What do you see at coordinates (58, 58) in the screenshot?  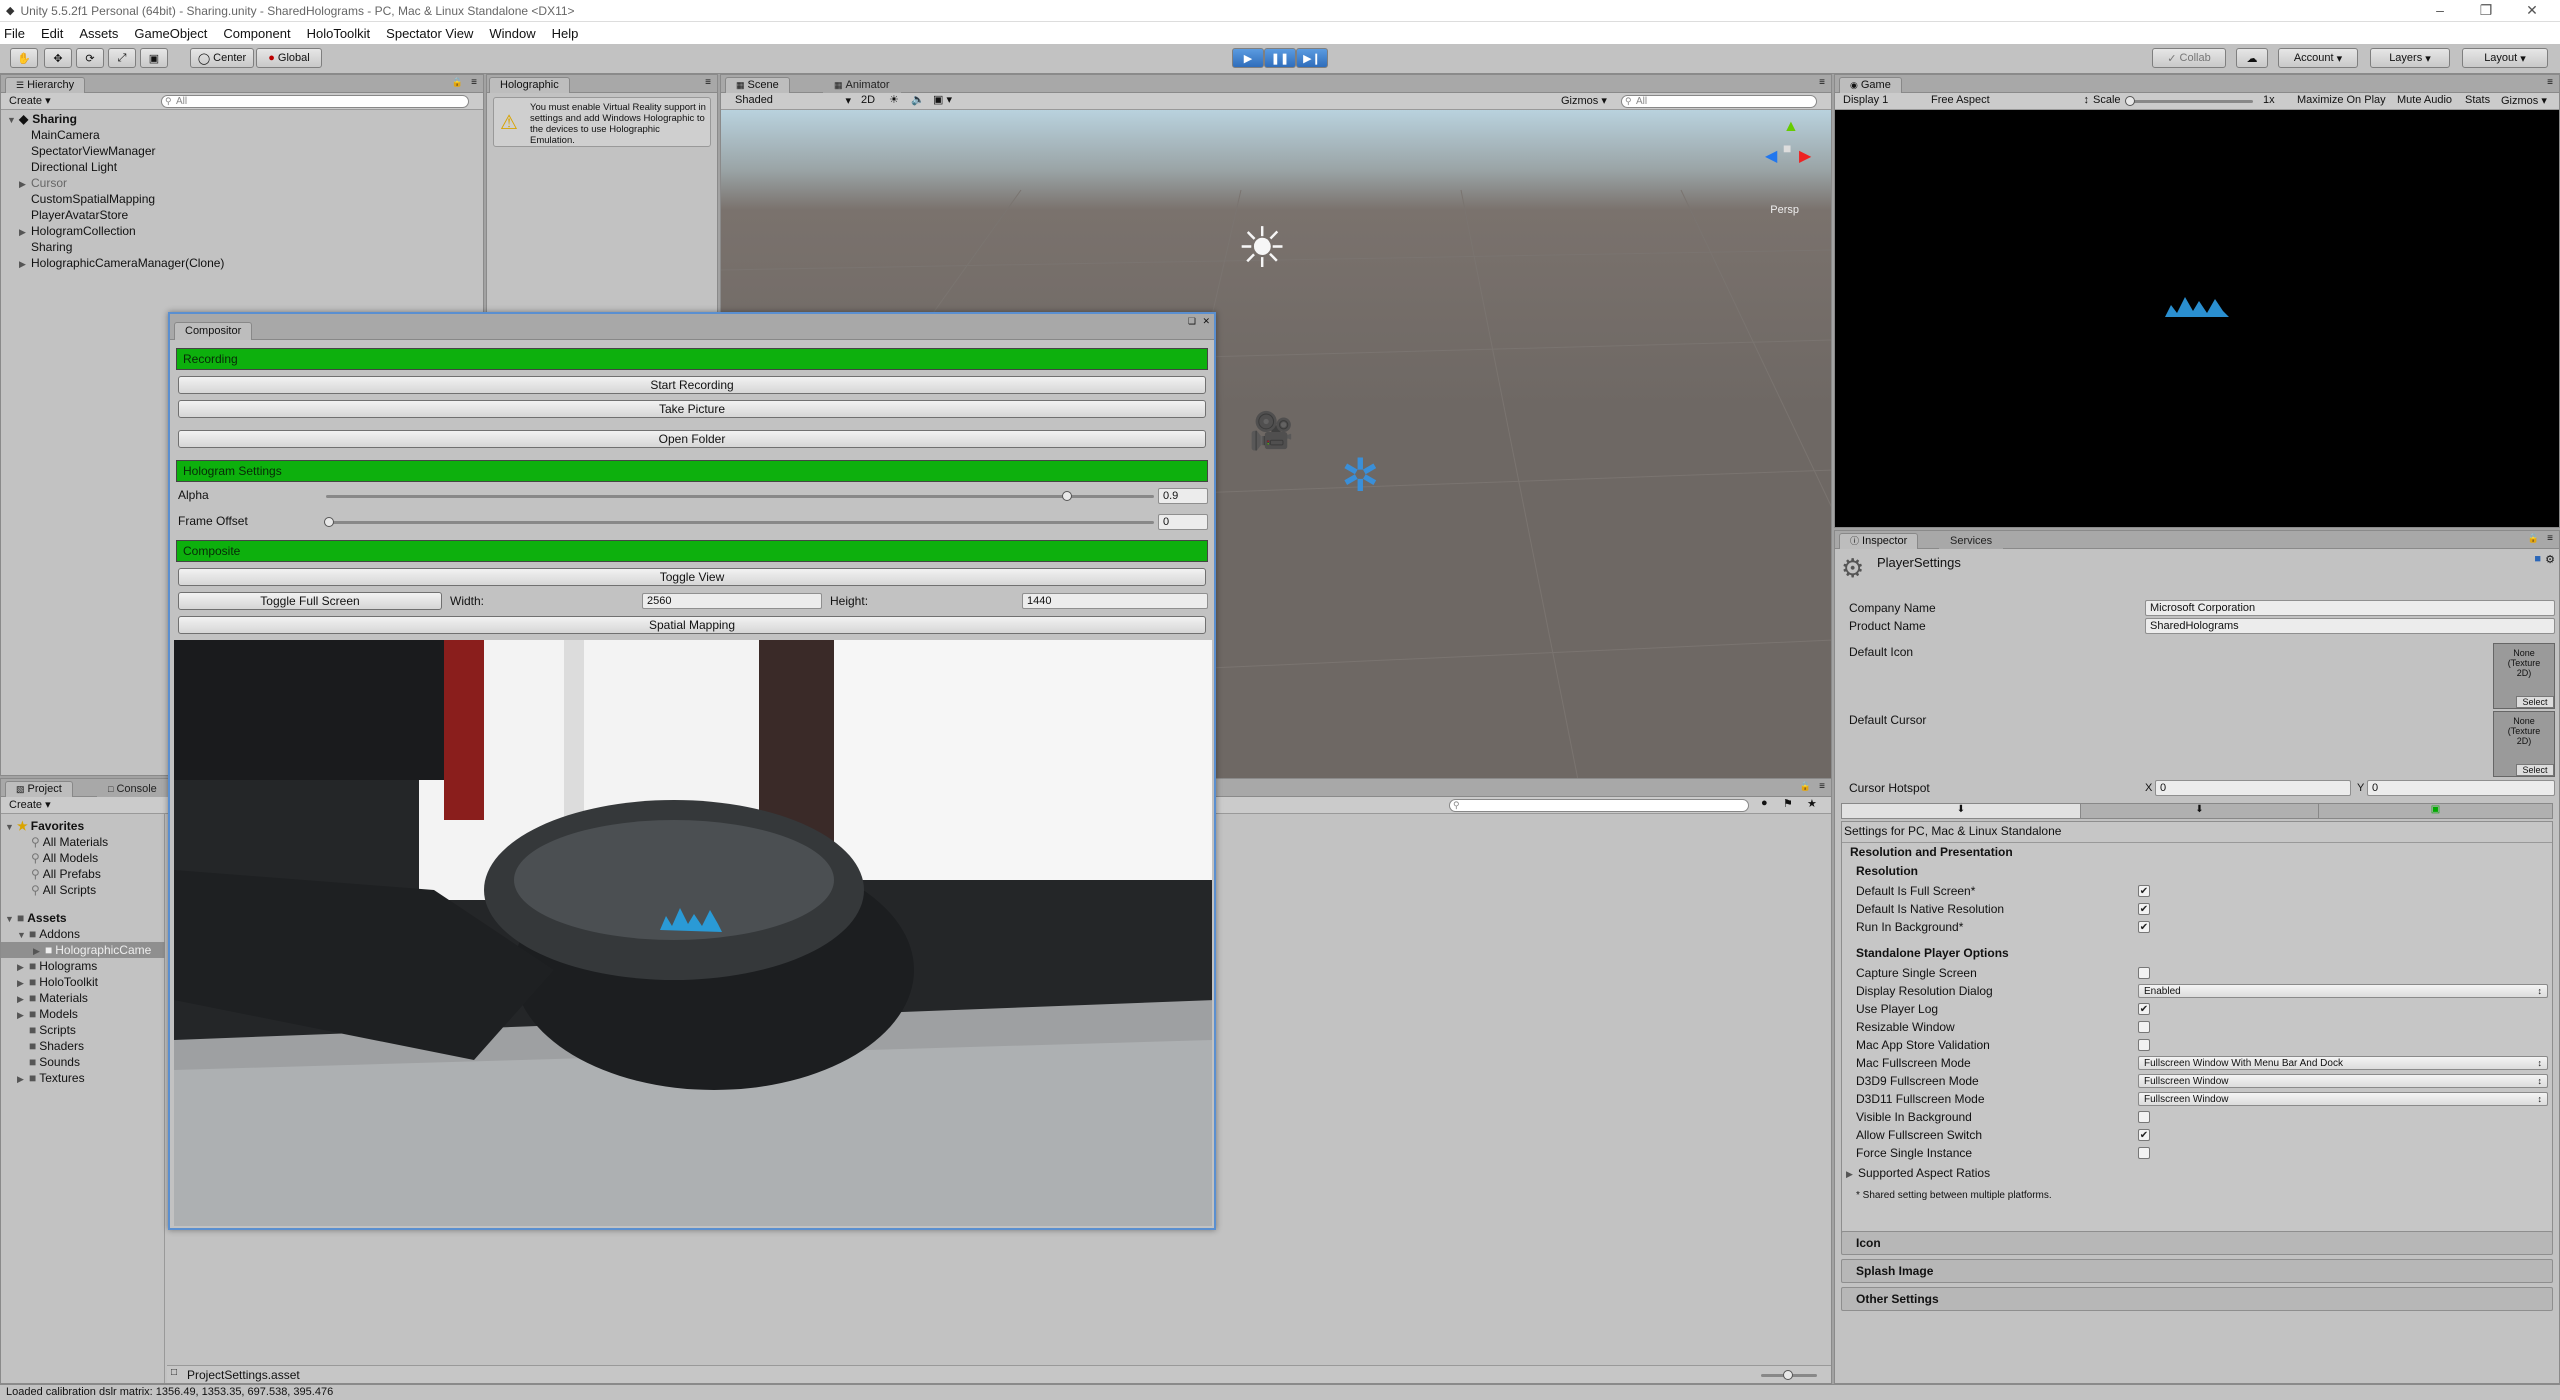 I see `move-tool-button: ✥` at bounding box center [58, 58].